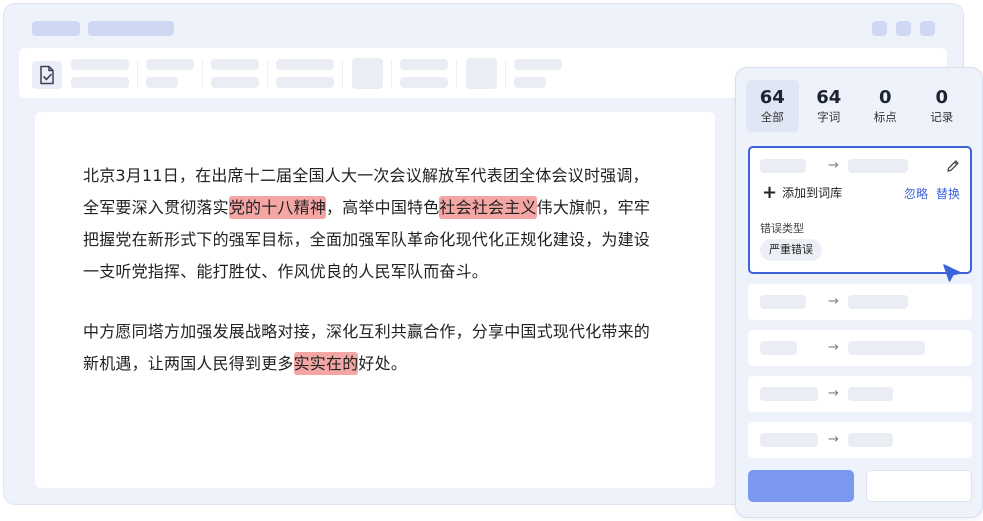  I want to click on stat-tab: 0 标点, so click(885, 106).